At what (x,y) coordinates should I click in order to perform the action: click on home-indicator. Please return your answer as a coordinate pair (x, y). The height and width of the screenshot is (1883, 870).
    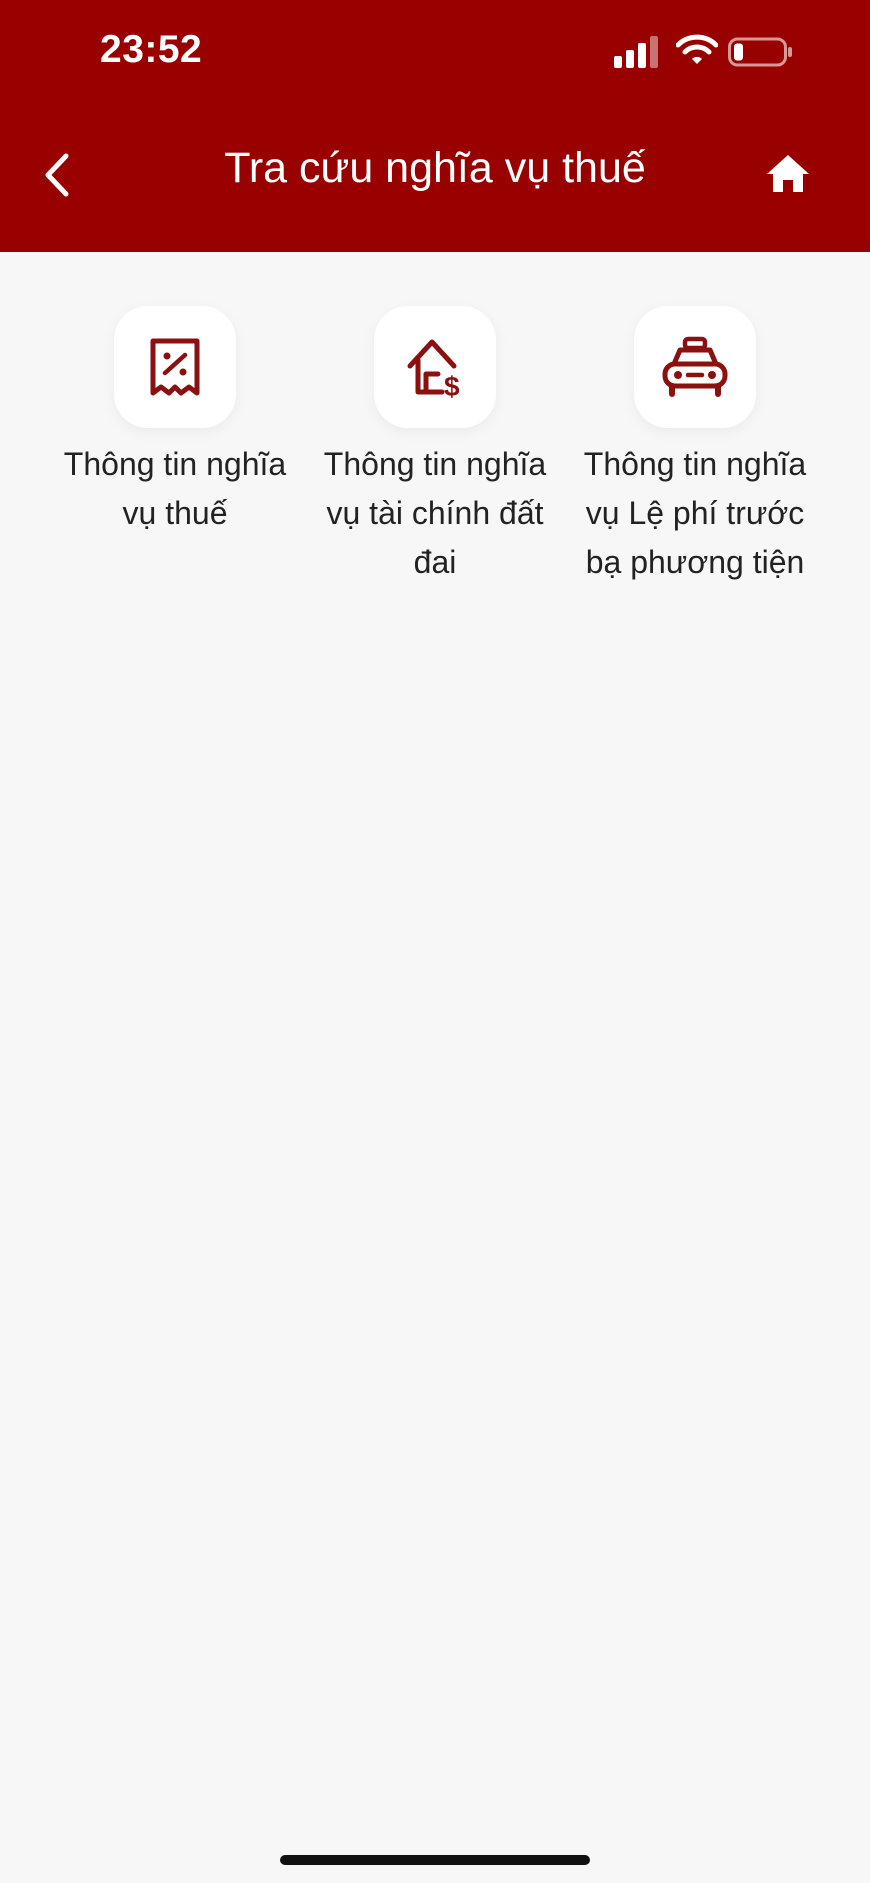
    Looking at the image, I should click on (435, 1860).